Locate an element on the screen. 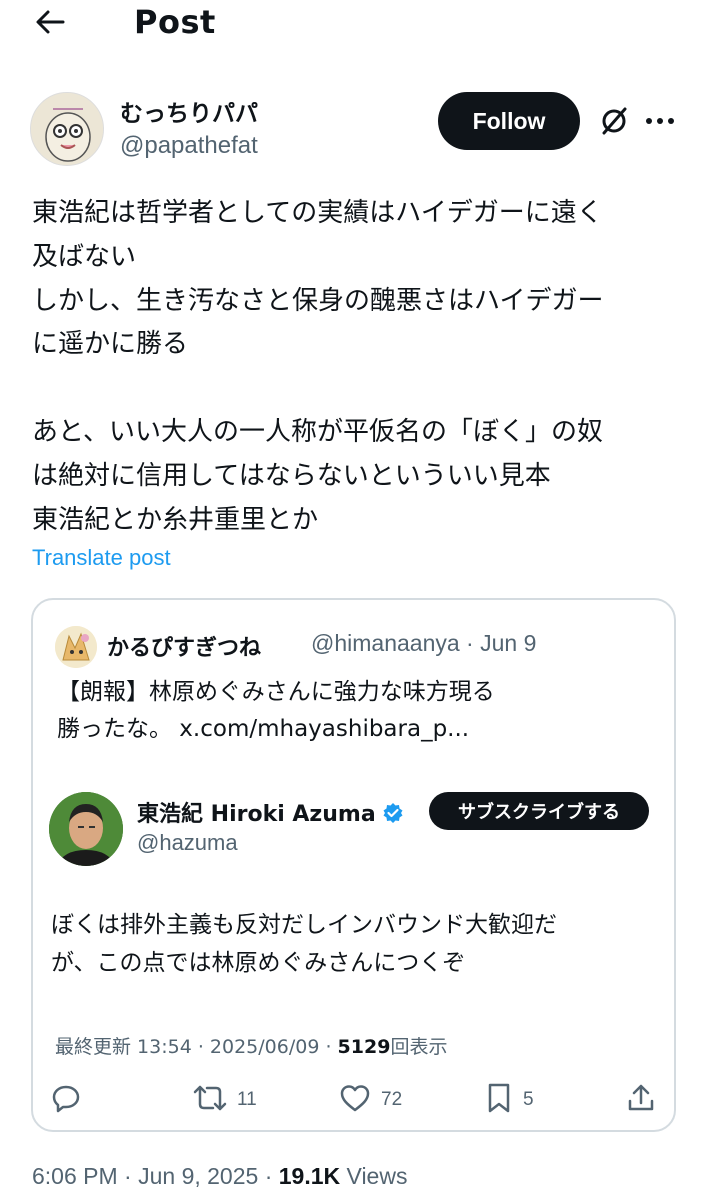 This screenshot has width=709, height=1200. post-timestamp: 6:06 PM · Jun 9, 2025 · 19.1K Views is located at coordinates (219, 1176).